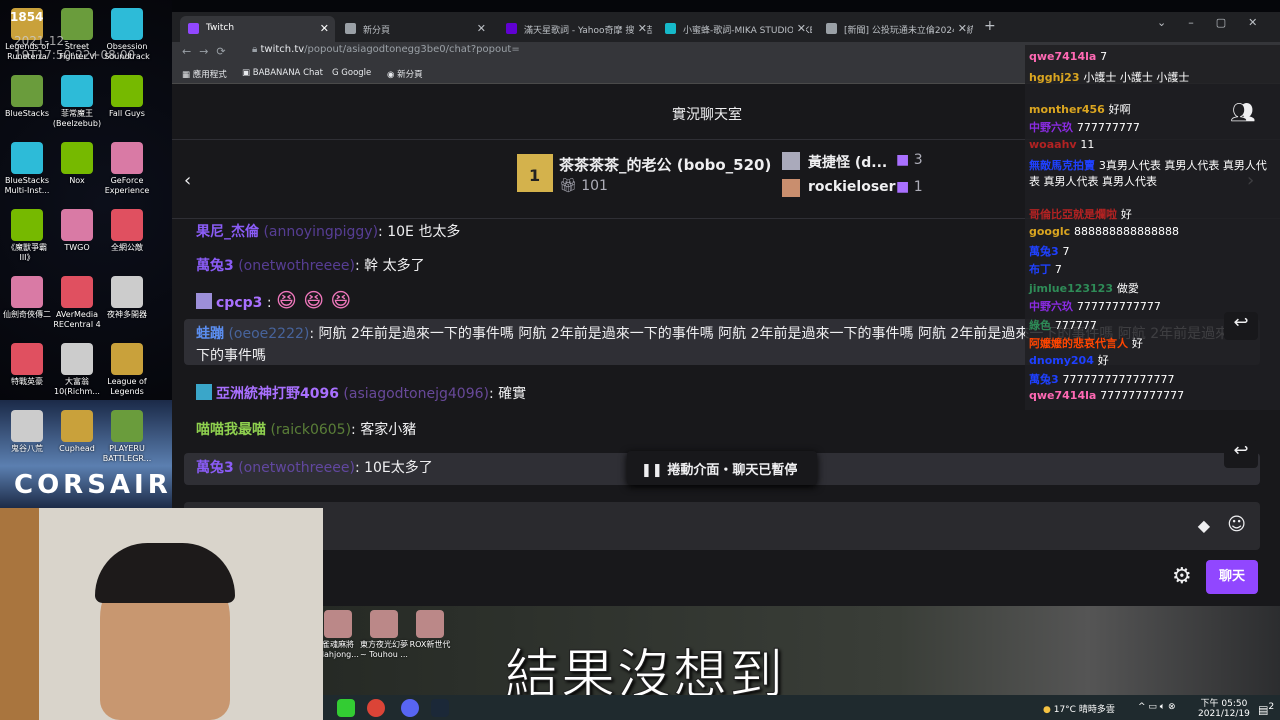  What do you see at coordinates (282, 73) in the screenshot?
I see `bookmark-babanana: ▣ BABANANA Chat` at bounding box center [282, 73].